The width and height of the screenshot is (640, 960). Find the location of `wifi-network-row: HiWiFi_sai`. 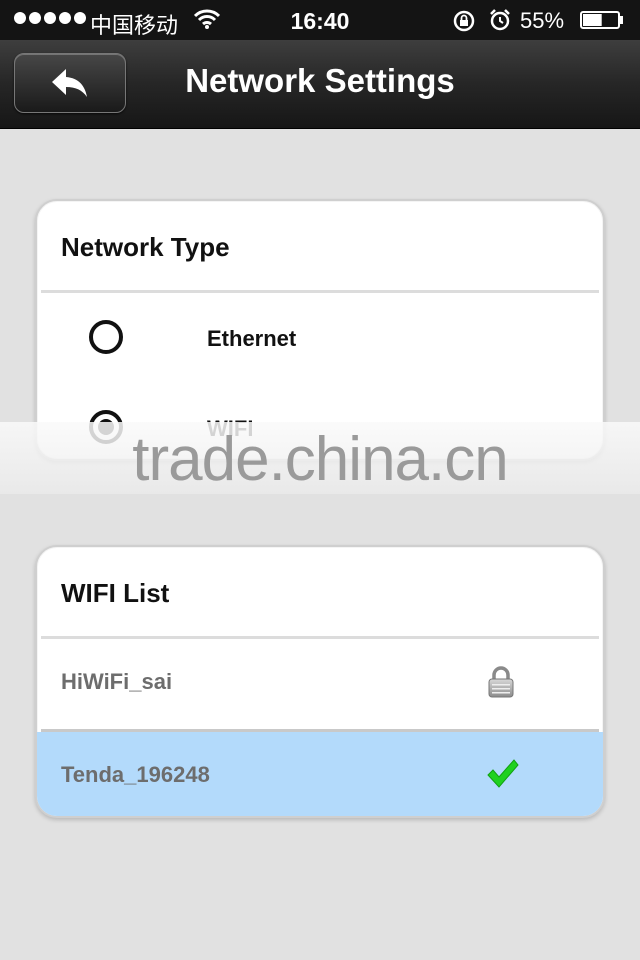

wifi-network-row: HiWiFi_sai is located at coordinates (320, 684).